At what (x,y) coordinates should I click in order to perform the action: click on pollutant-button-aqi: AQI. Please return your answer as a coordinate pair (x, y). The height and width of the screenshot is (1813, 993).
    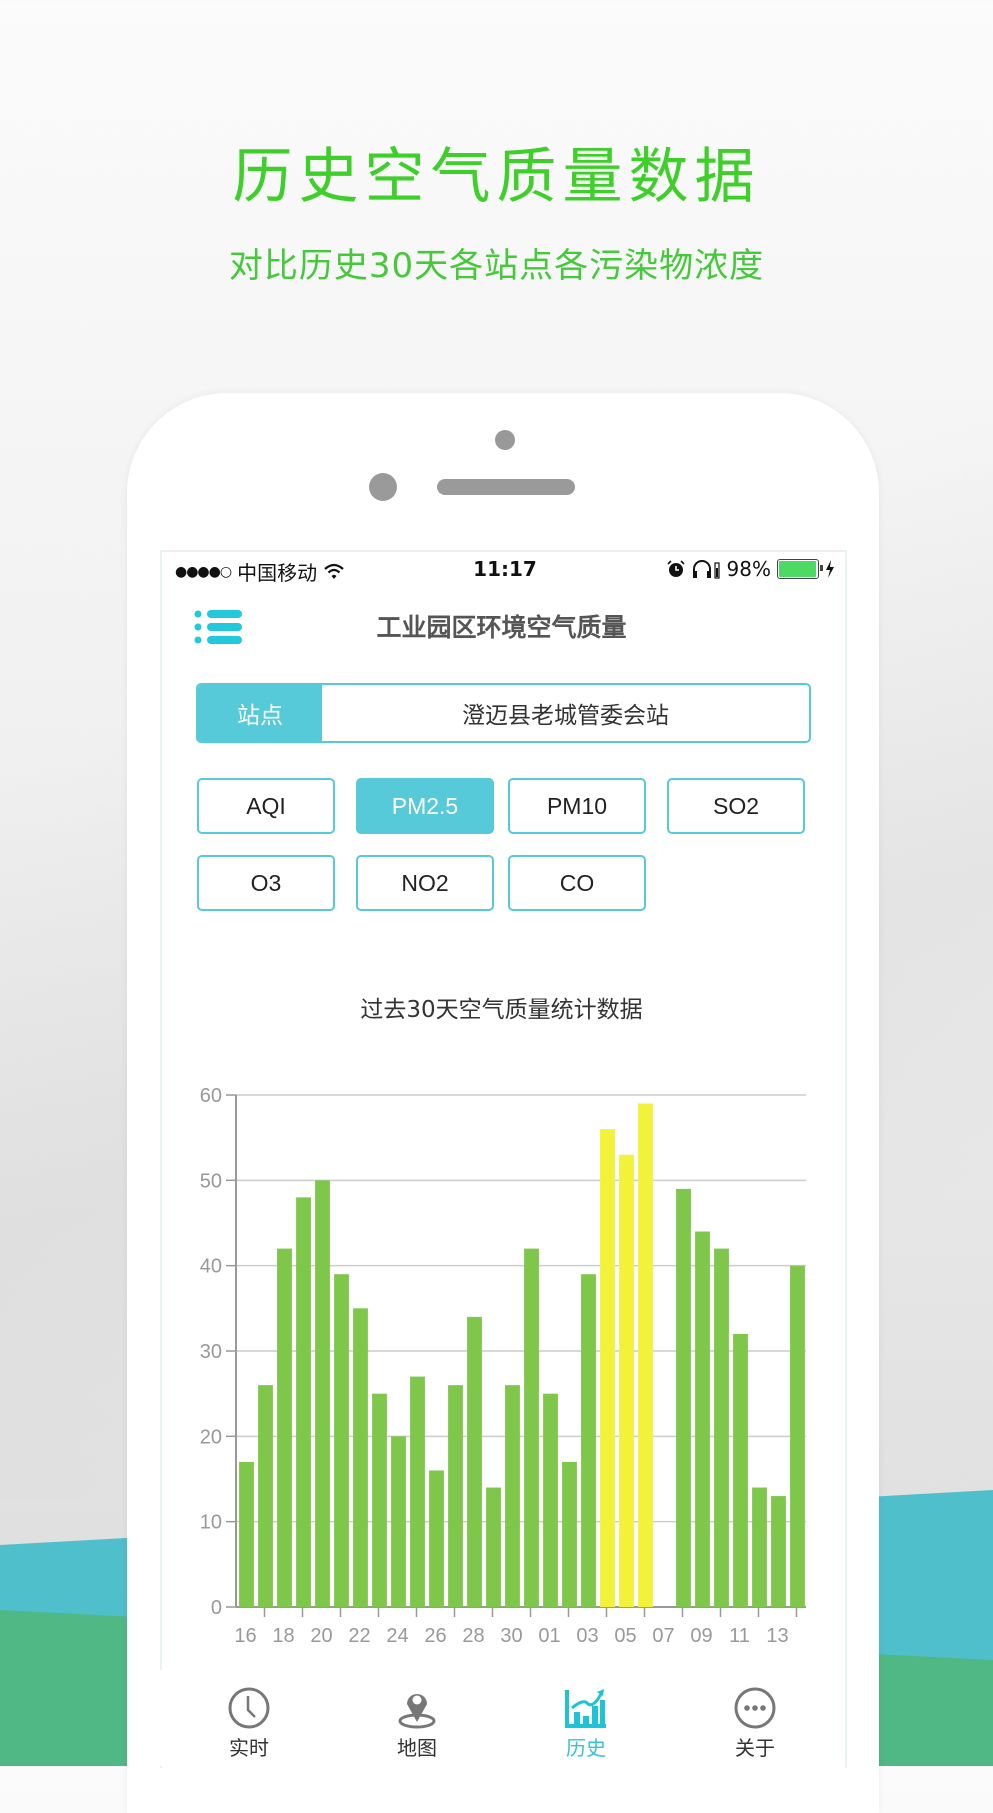
    Looking at the image, I should click on (266, 806).